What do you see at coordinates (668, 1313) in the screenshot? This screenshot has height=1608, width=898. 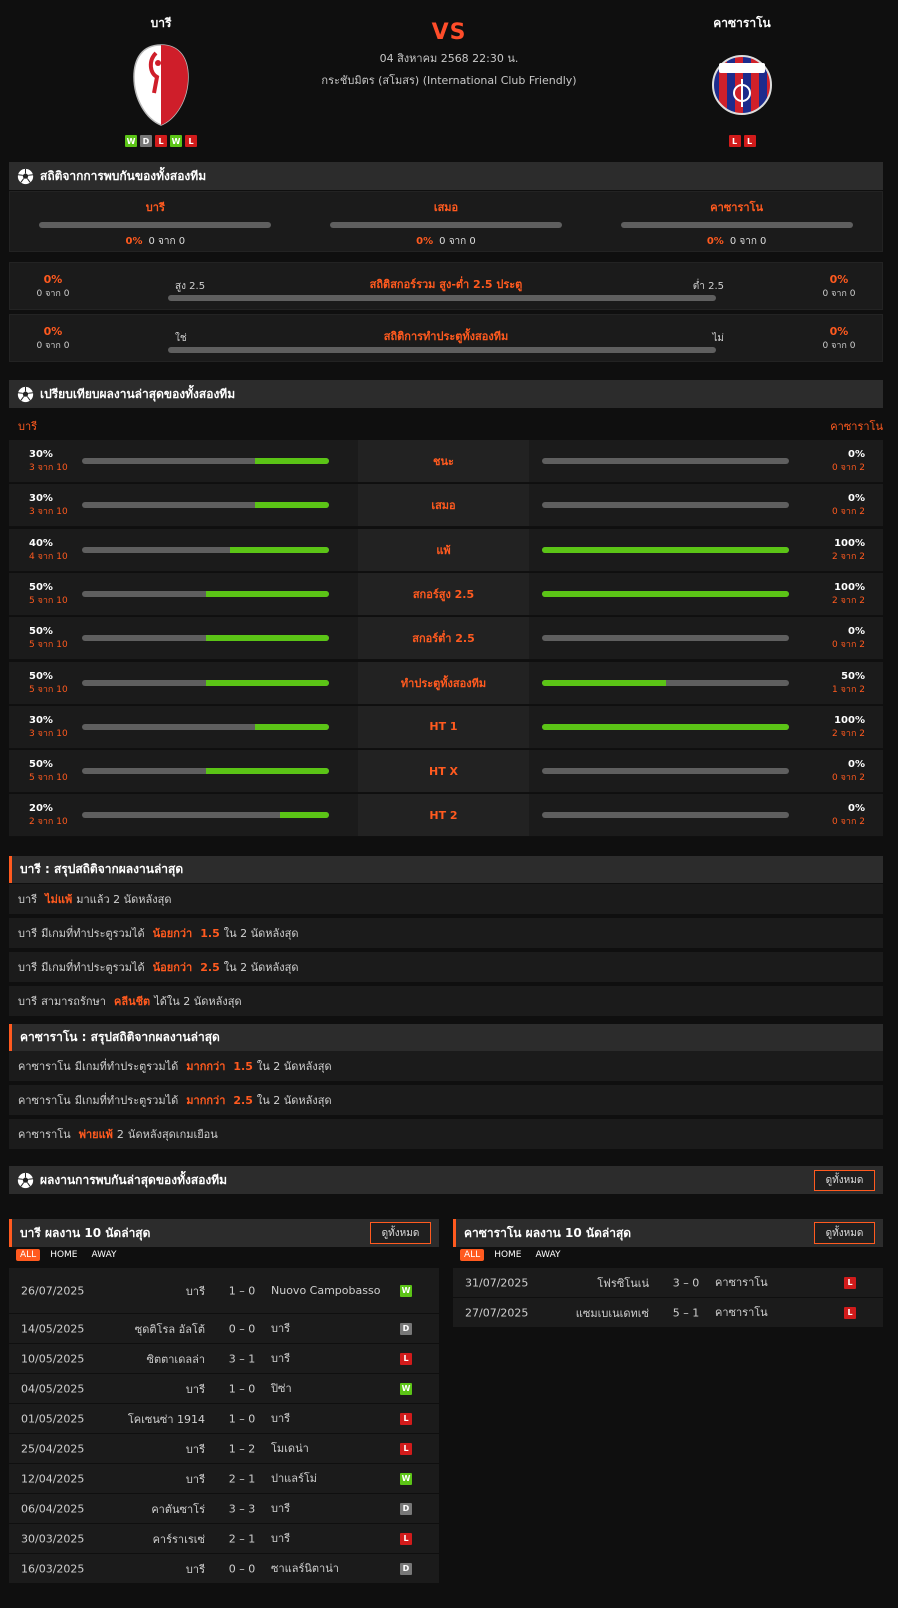 I see `match-row: 27/07/2025 แซมเบเนเดทเซ่ 5 – 1 คาซาราโน L` at bounding box center [668, 1313].